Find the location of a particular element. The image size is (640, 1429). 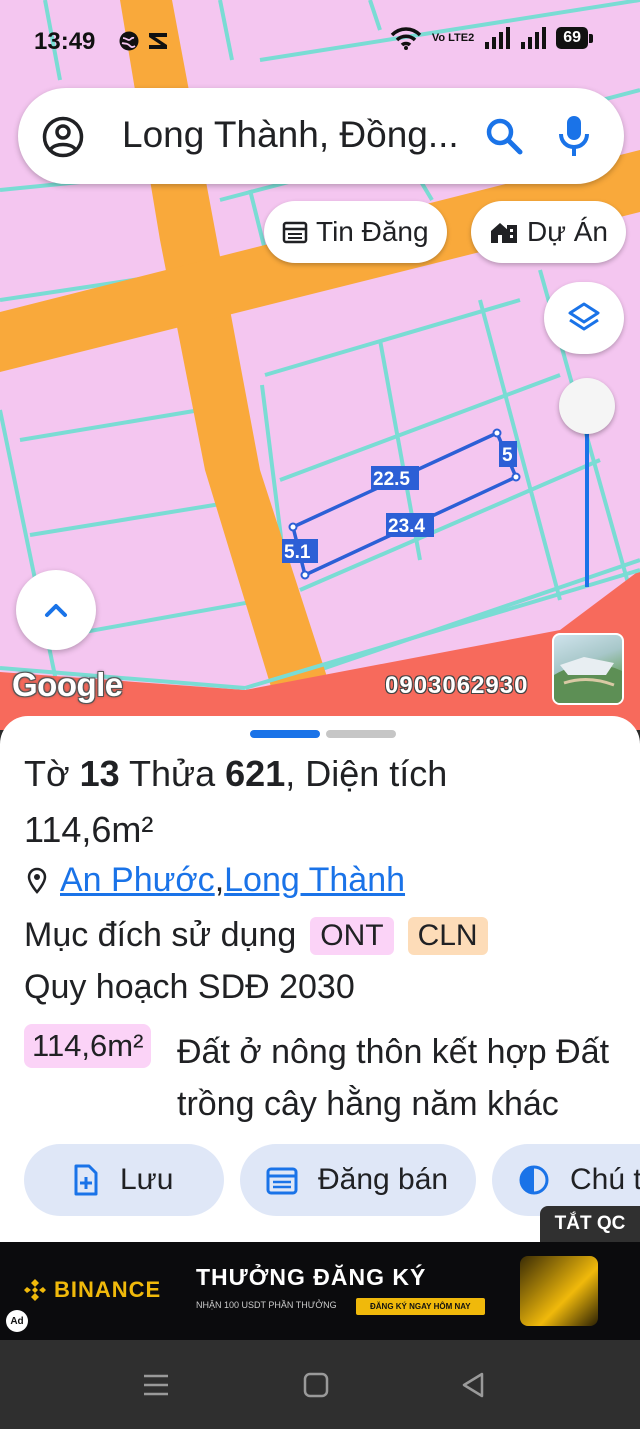

zoom-slider-track is located at coordinates (587, 506).